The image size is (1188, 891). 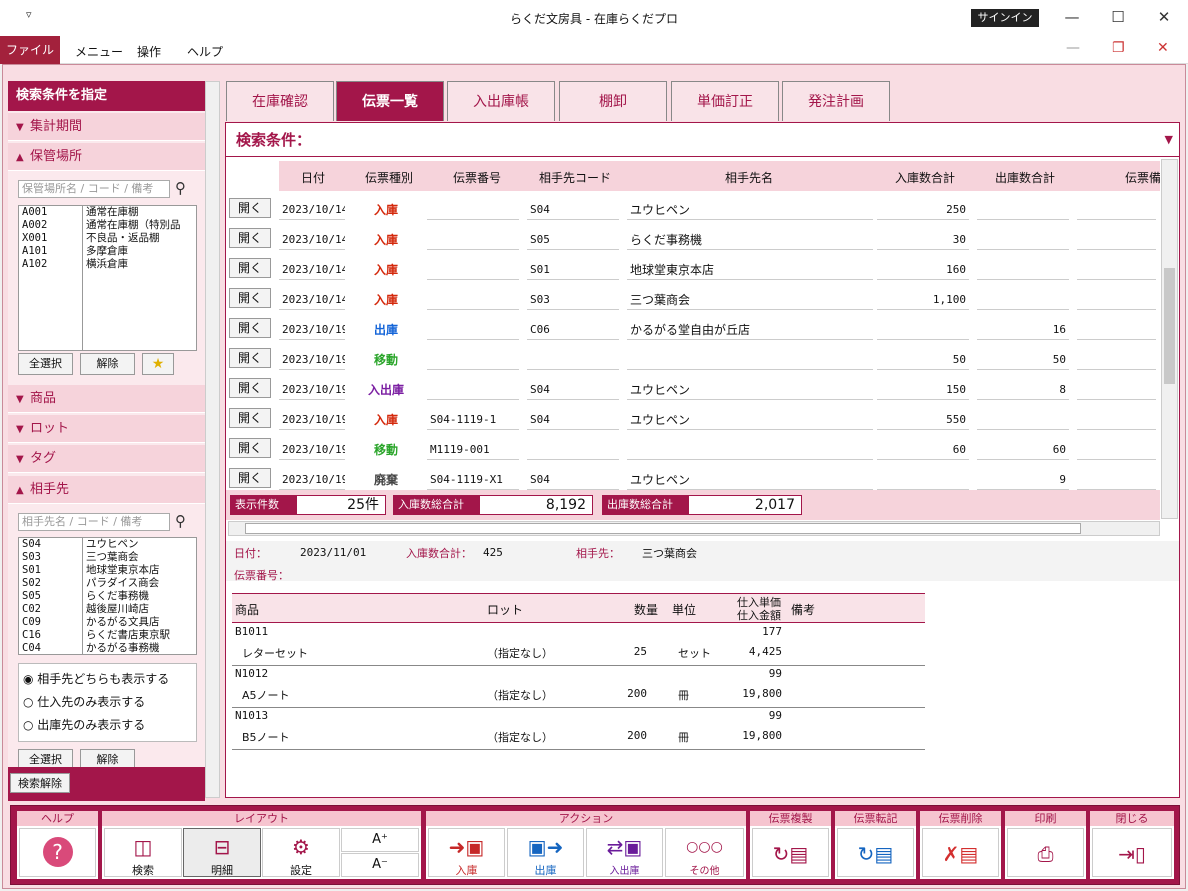 I want to click on col-in-total: 入庫数合計, so click(x=925, y=177).